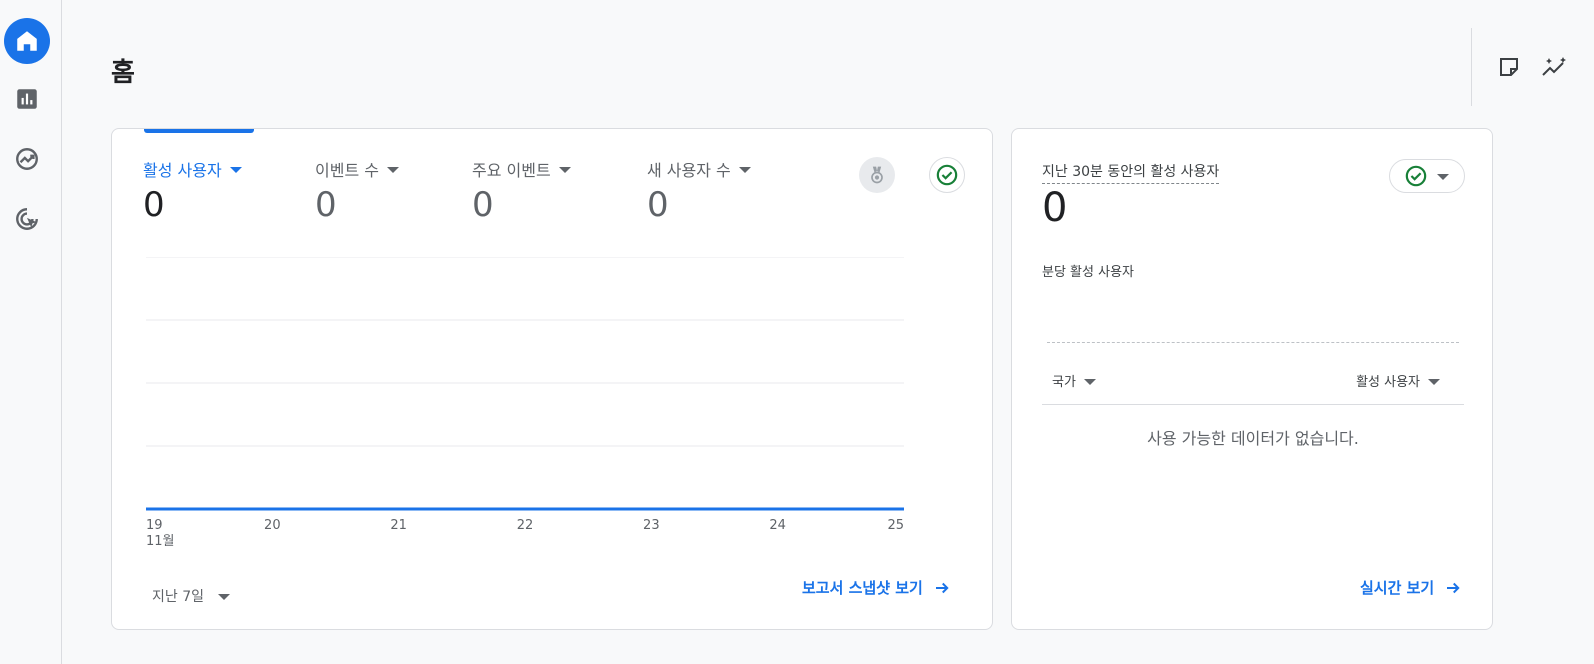  I want to click on nav-home, so click(27, 41).